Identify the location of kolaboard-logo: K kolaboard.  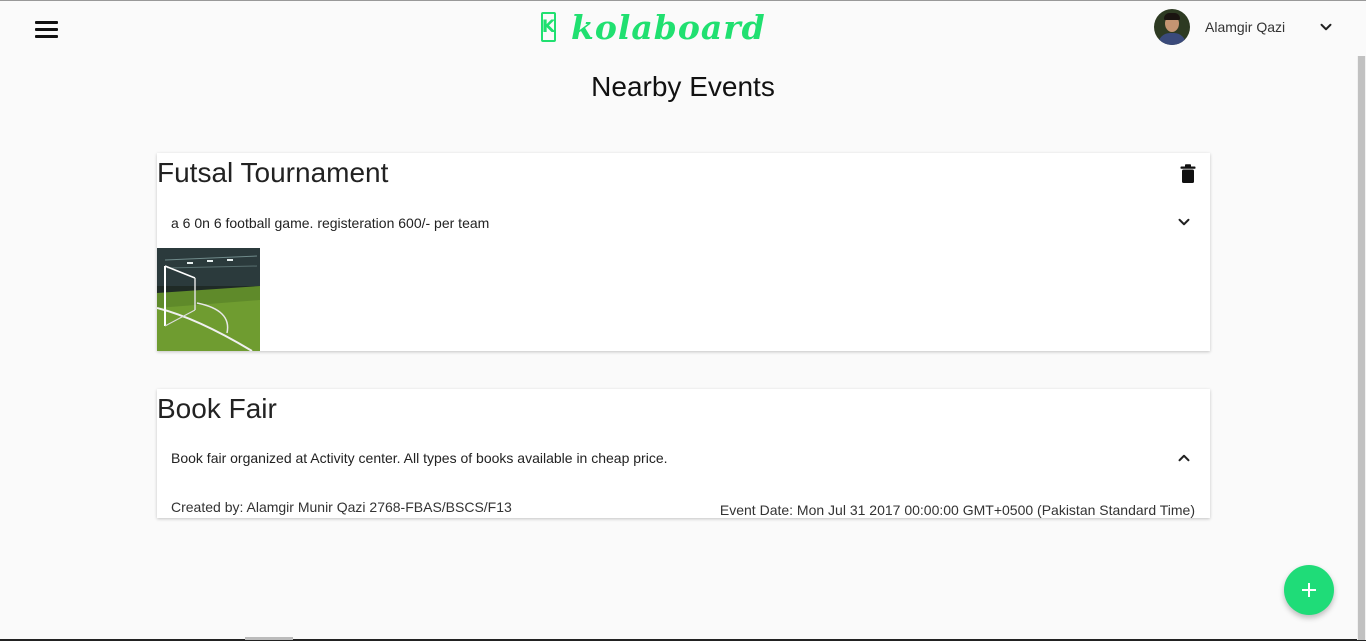
(653, 27).